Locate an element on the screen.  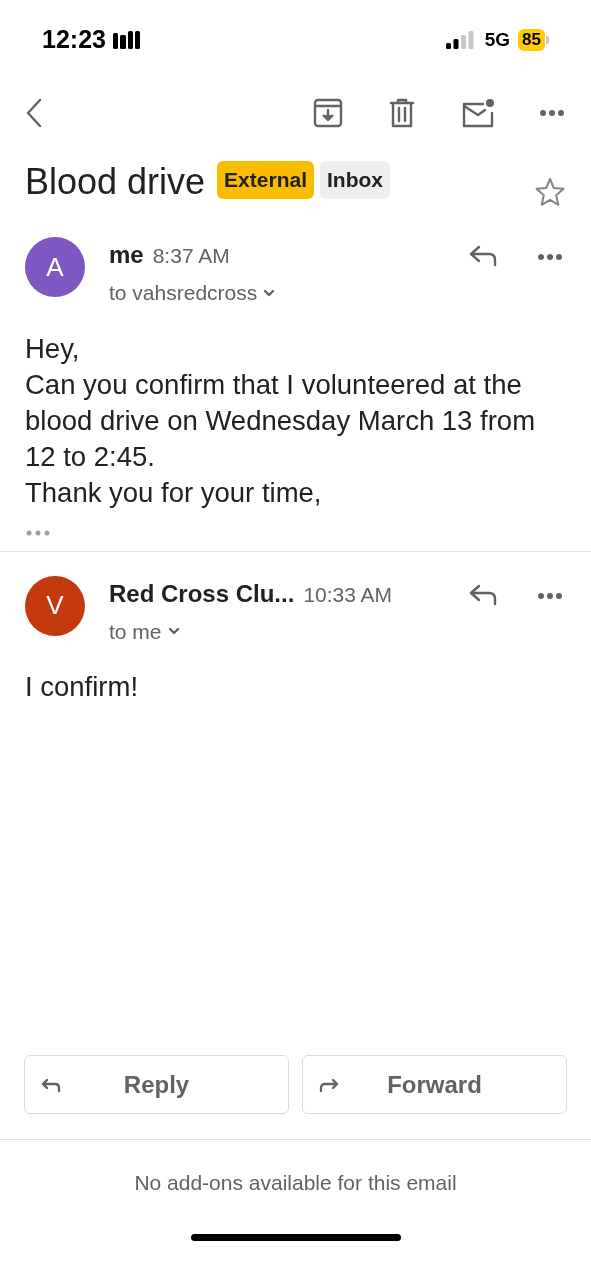
forward-icon is located at coordinates (329, 1085).